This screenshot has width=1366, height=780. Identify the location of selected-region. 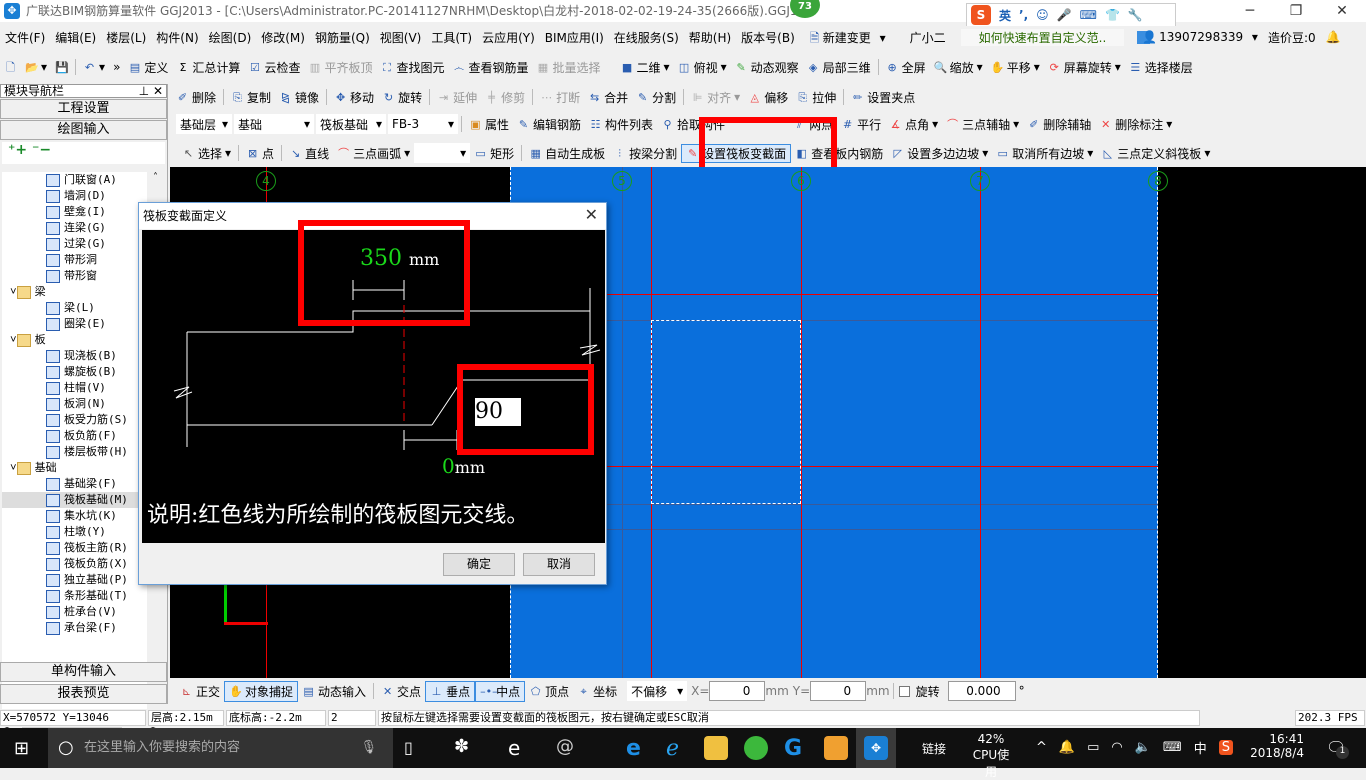
(726, 412).